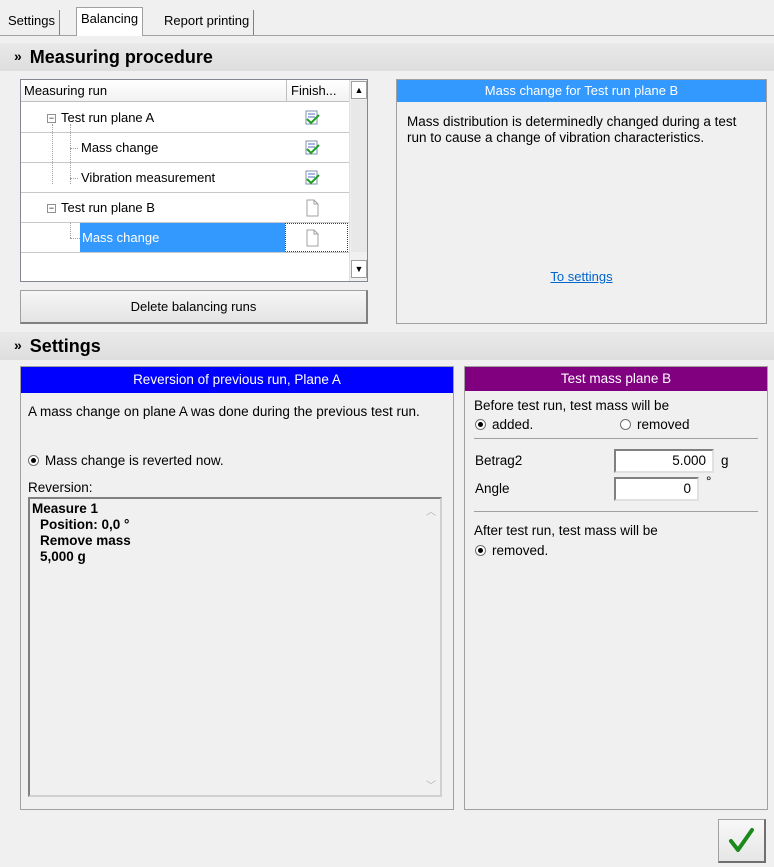 This screenshot has height=867, width=774. What do you see at coordinates (85, 524) in the screenshot?
I see `reversion-line: Position: 0,0 °` at bounding box center [85, 524].